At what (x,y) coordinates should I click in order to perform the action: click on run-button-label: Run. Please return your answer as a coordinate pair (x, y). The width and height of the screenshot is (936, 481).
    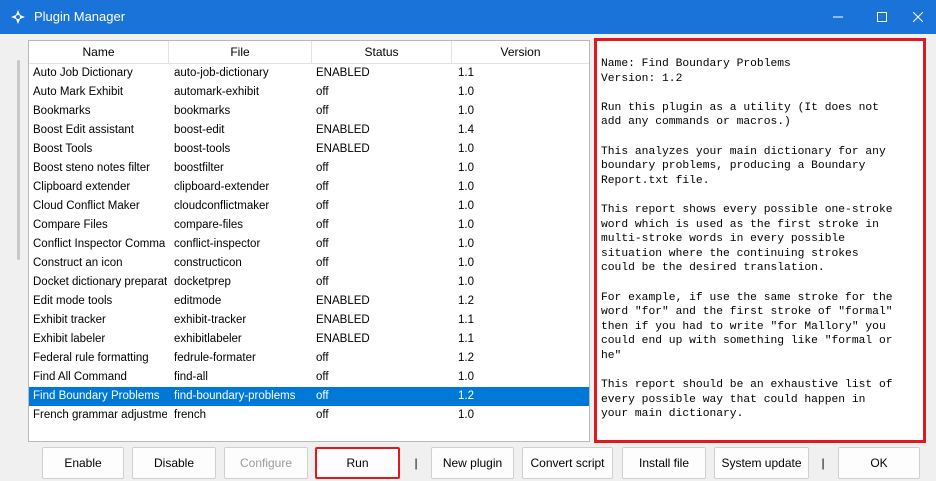
    Looking at the image, I should click on (357, 463).